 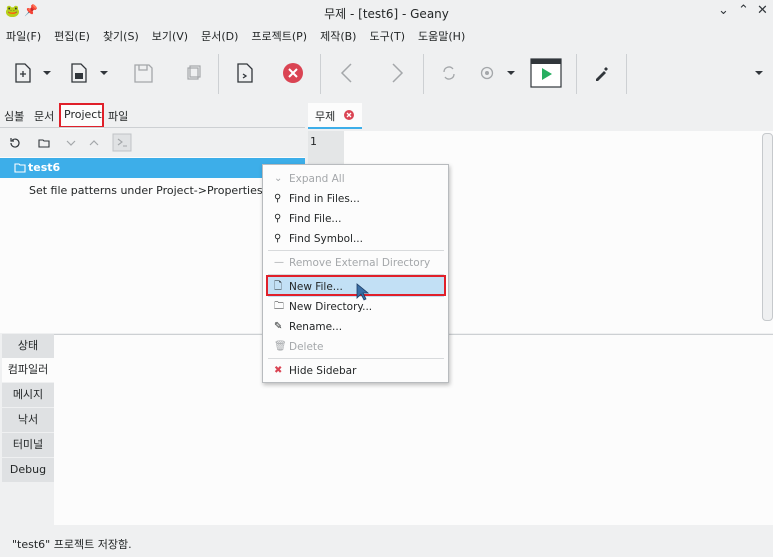 What do you see at coordinates (72, 544) in the screenshot?
I see `status-text: "test6" 프로젝트 저장함.` at bounding box center [72, 544].